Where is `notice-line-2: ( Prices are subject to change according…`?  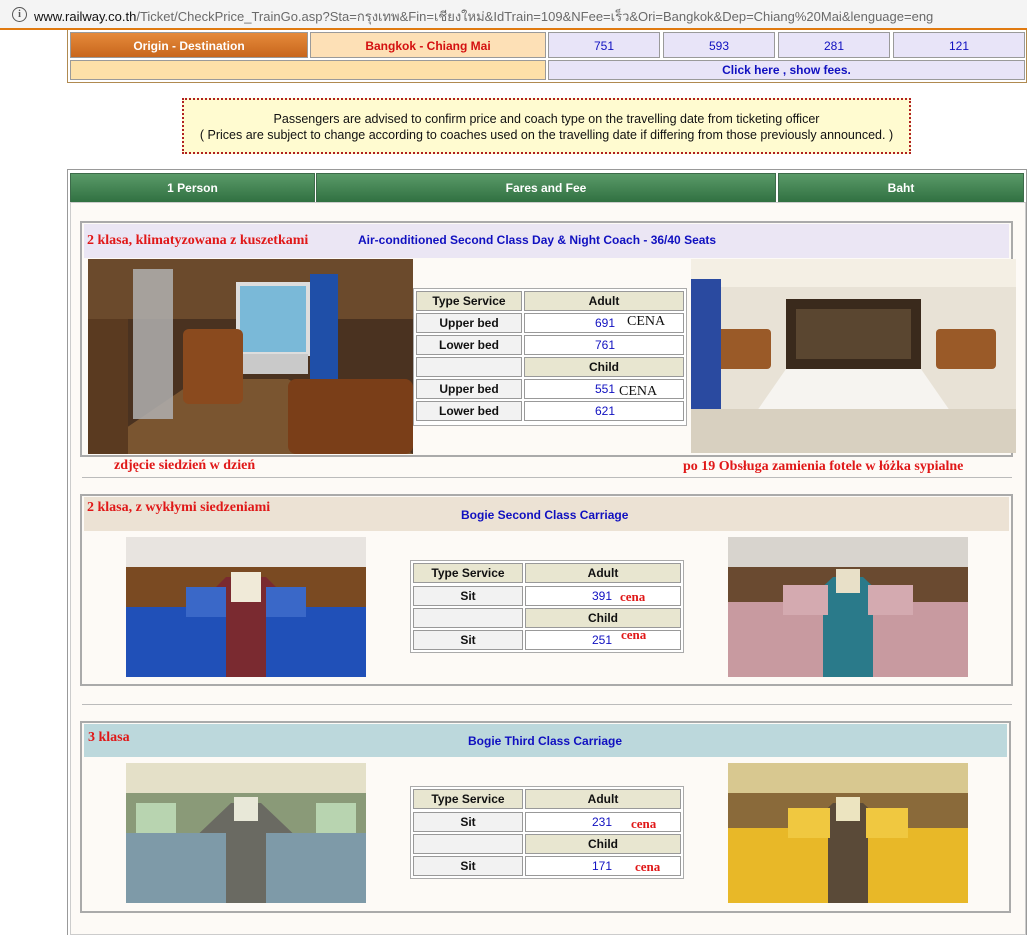
notice-line-2: ( Prices are subject to change according… is located at coordinates (546, 135).